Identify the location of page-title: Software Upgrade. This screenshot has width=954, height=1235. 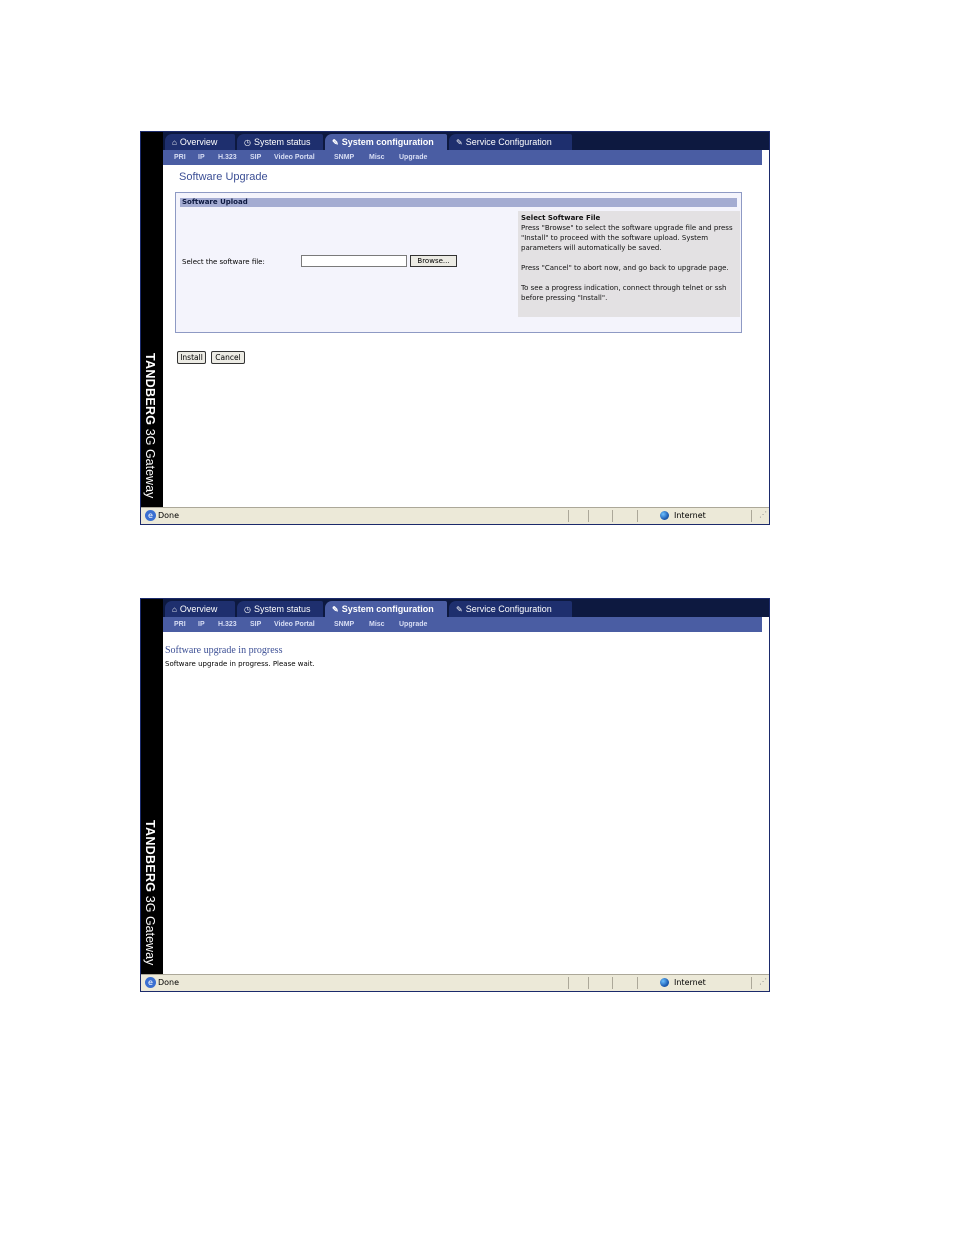
(223, 177).